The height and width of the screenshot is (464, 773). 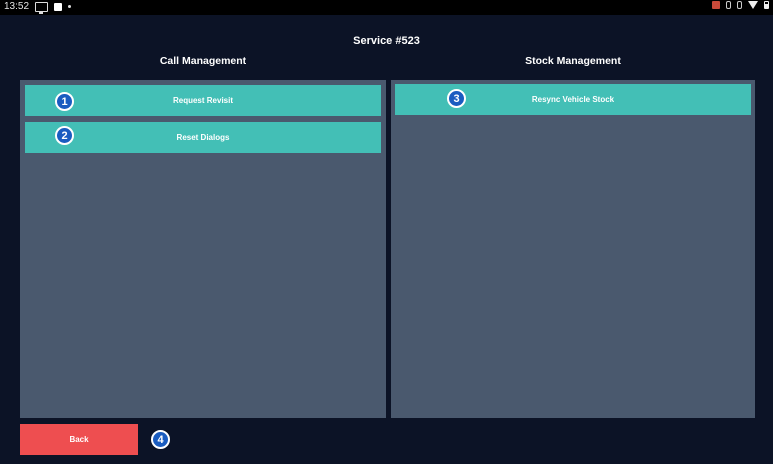 What do you see at coordinates (70, 6) in the screenshot?
I see `dot-icon` at bounding box center [70, 6].